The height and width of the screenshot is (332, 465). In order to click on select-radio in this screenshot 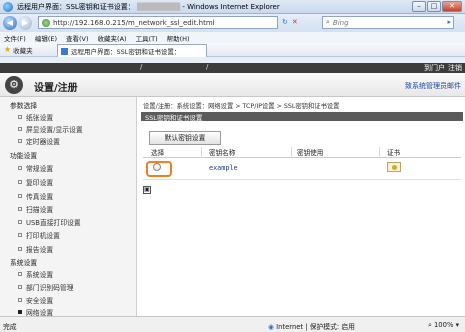, I will do `click(157, 167)`.